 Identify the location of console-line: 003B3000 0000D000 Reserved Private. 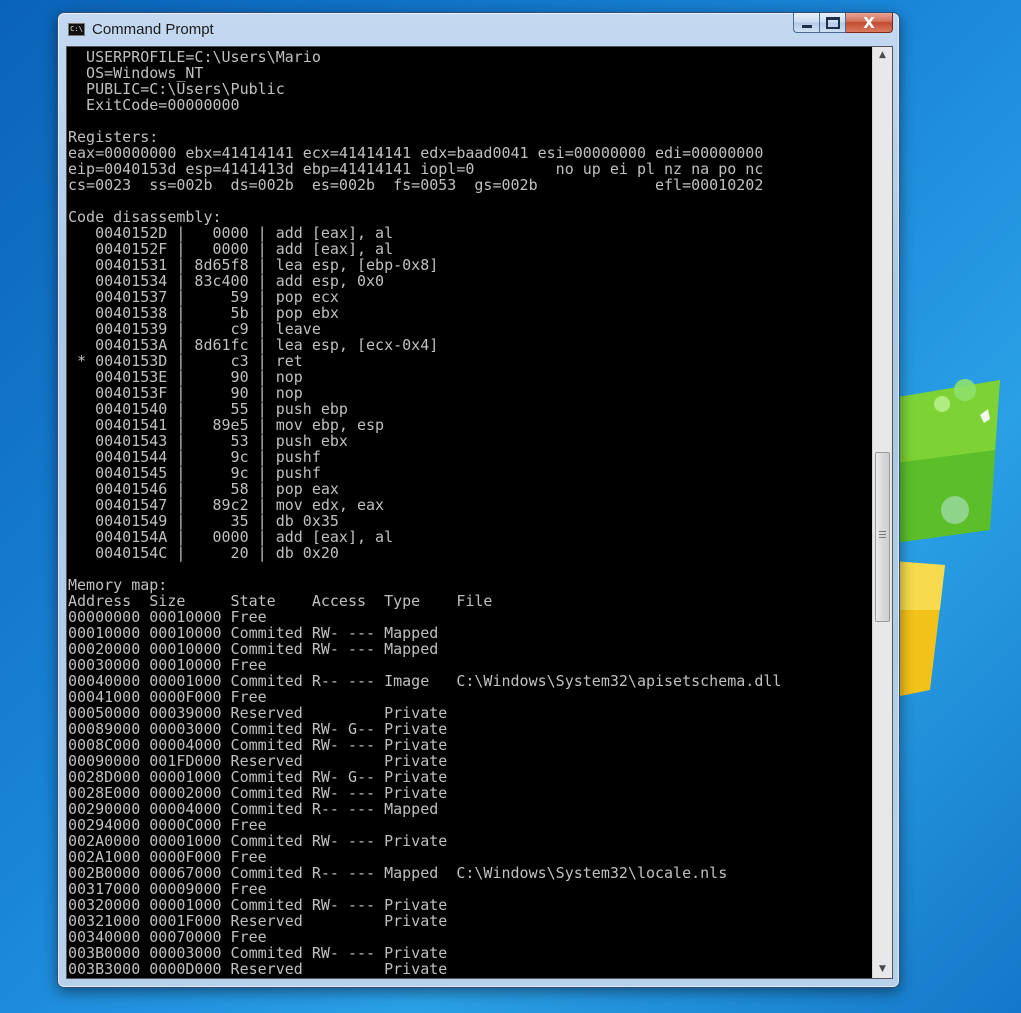
(258, 969).